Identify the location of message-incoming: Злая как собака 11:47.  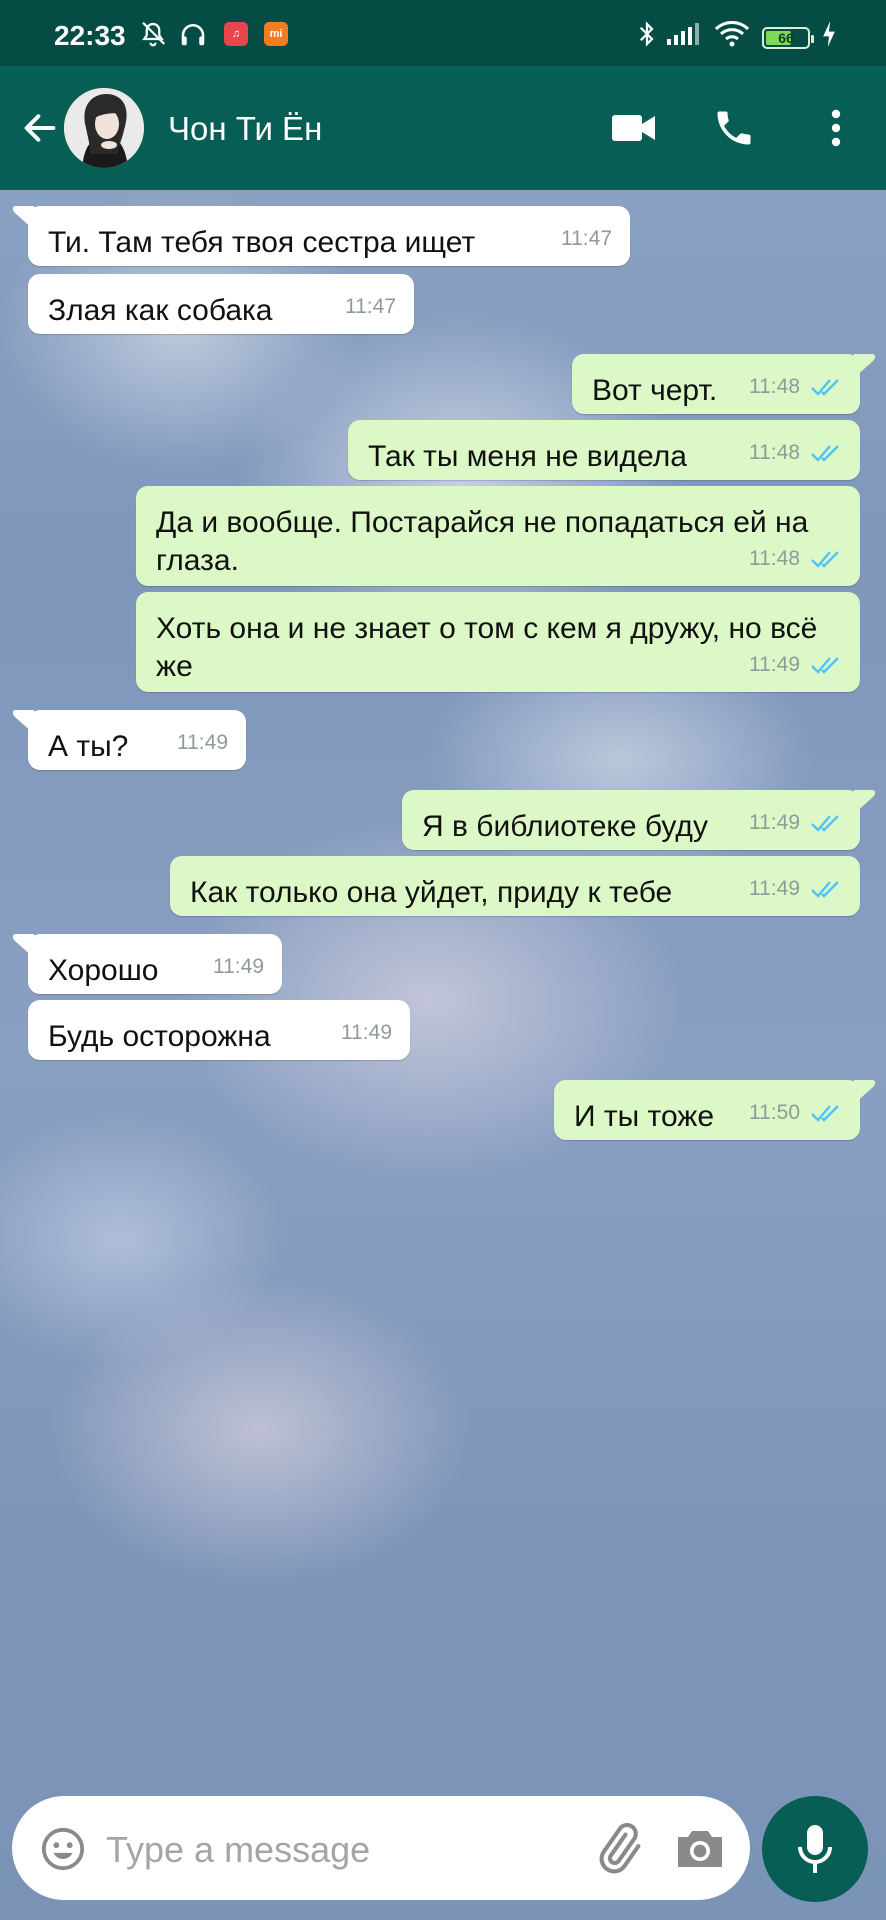
(221, 304).